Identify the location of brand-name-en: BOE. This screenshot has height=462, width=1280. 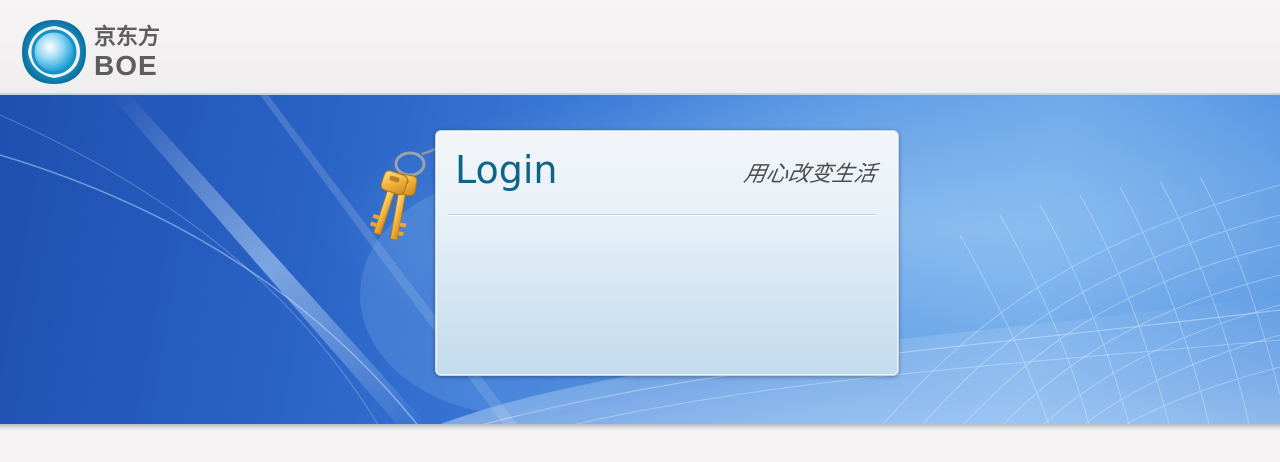
(126, 65).